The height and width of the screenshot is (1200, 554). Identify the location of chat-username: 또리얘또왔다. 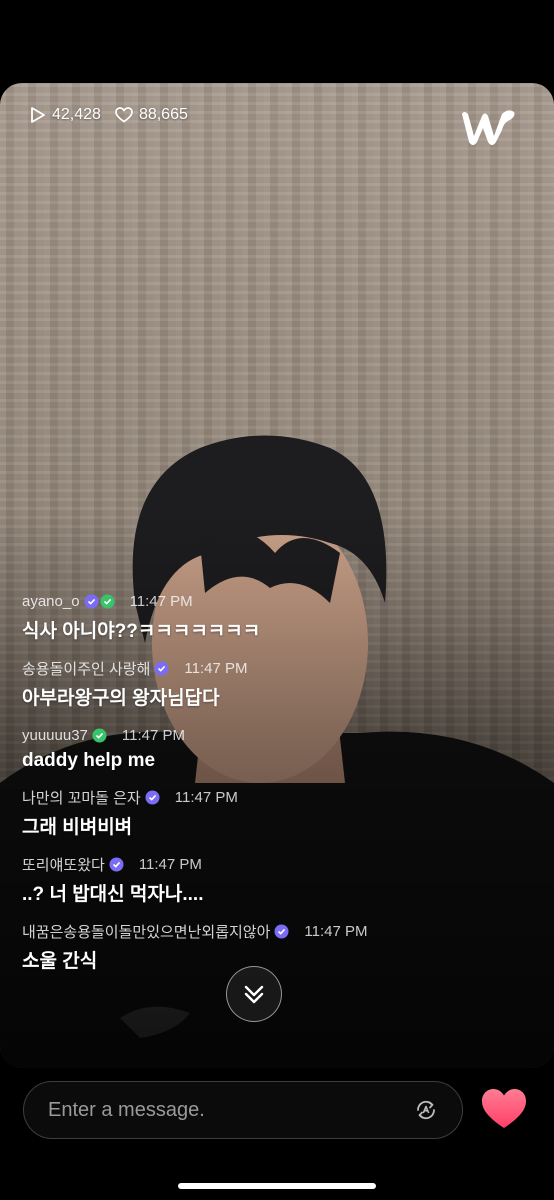
(63, 864).